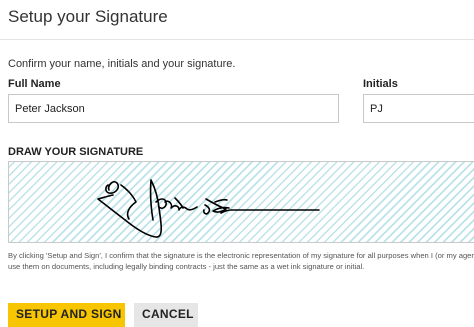  What do you see at coordinates (166, 315) in the screenshot?
I see `cancel-button: CANCEL` at bounding box center [166, 315].